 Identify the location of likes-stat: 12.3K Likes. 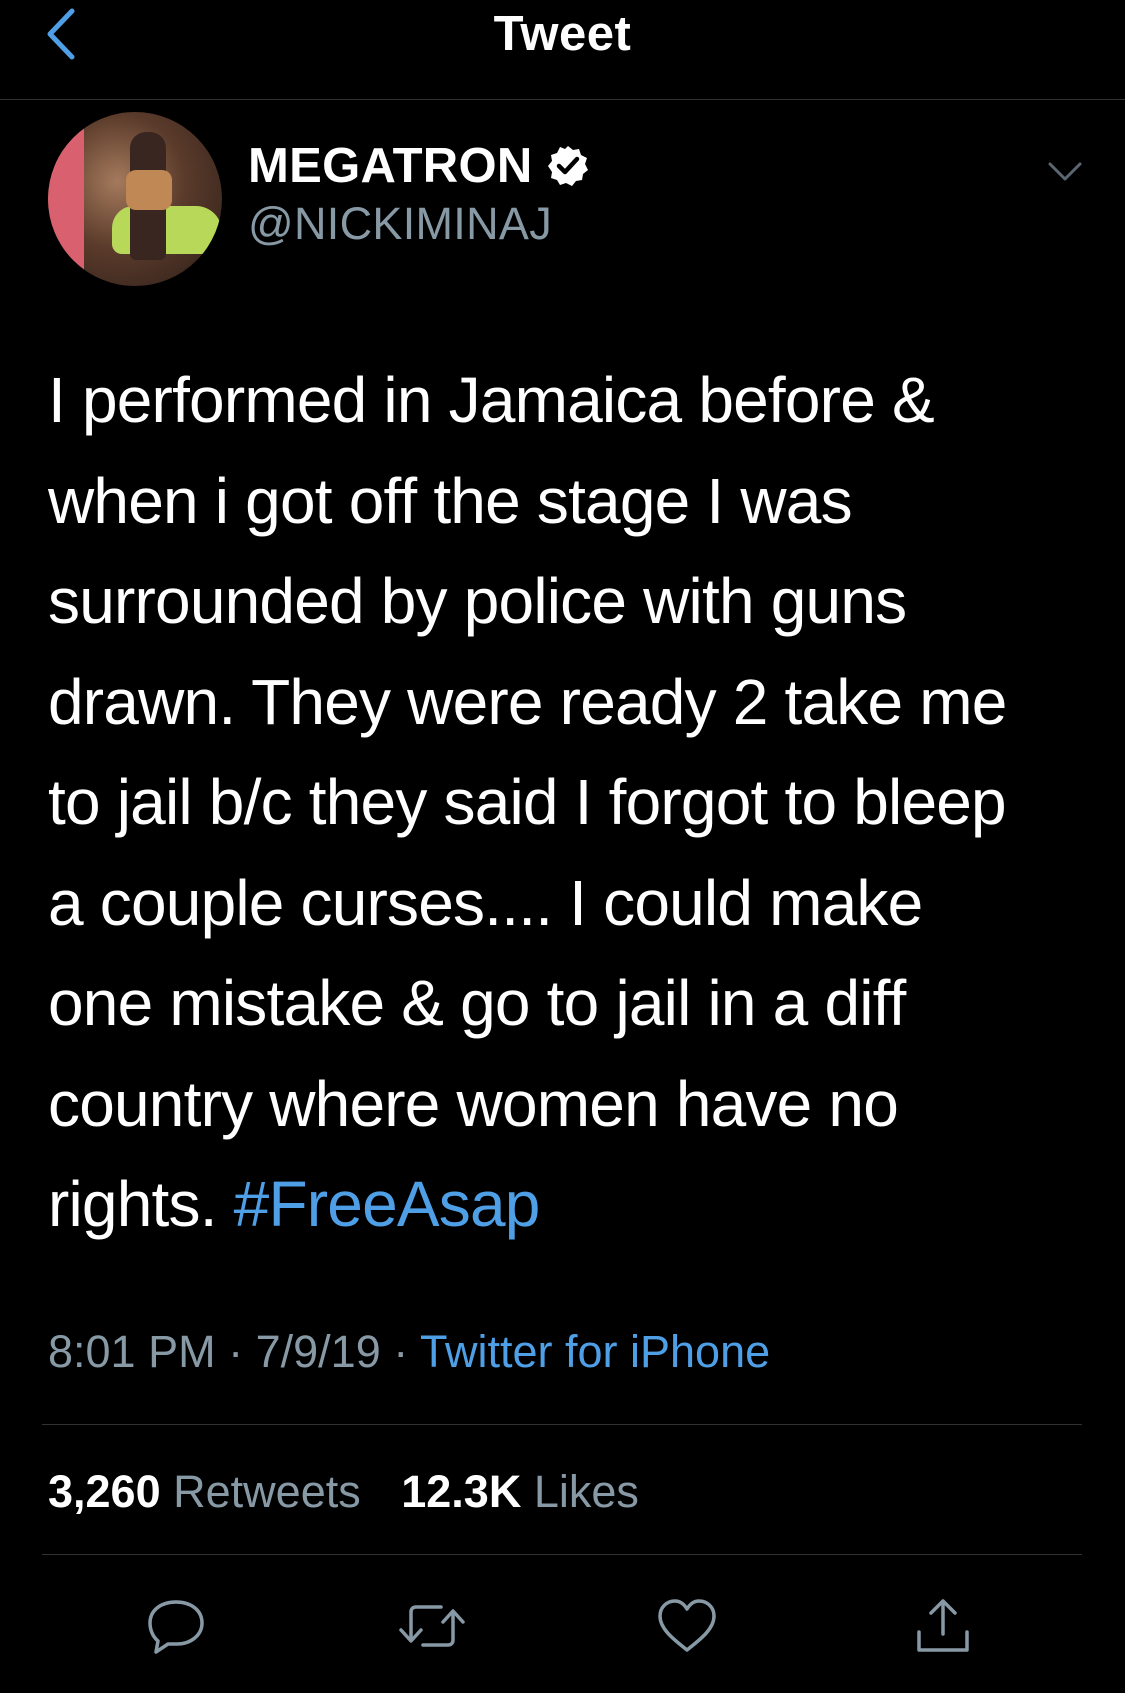
(520, 1491).